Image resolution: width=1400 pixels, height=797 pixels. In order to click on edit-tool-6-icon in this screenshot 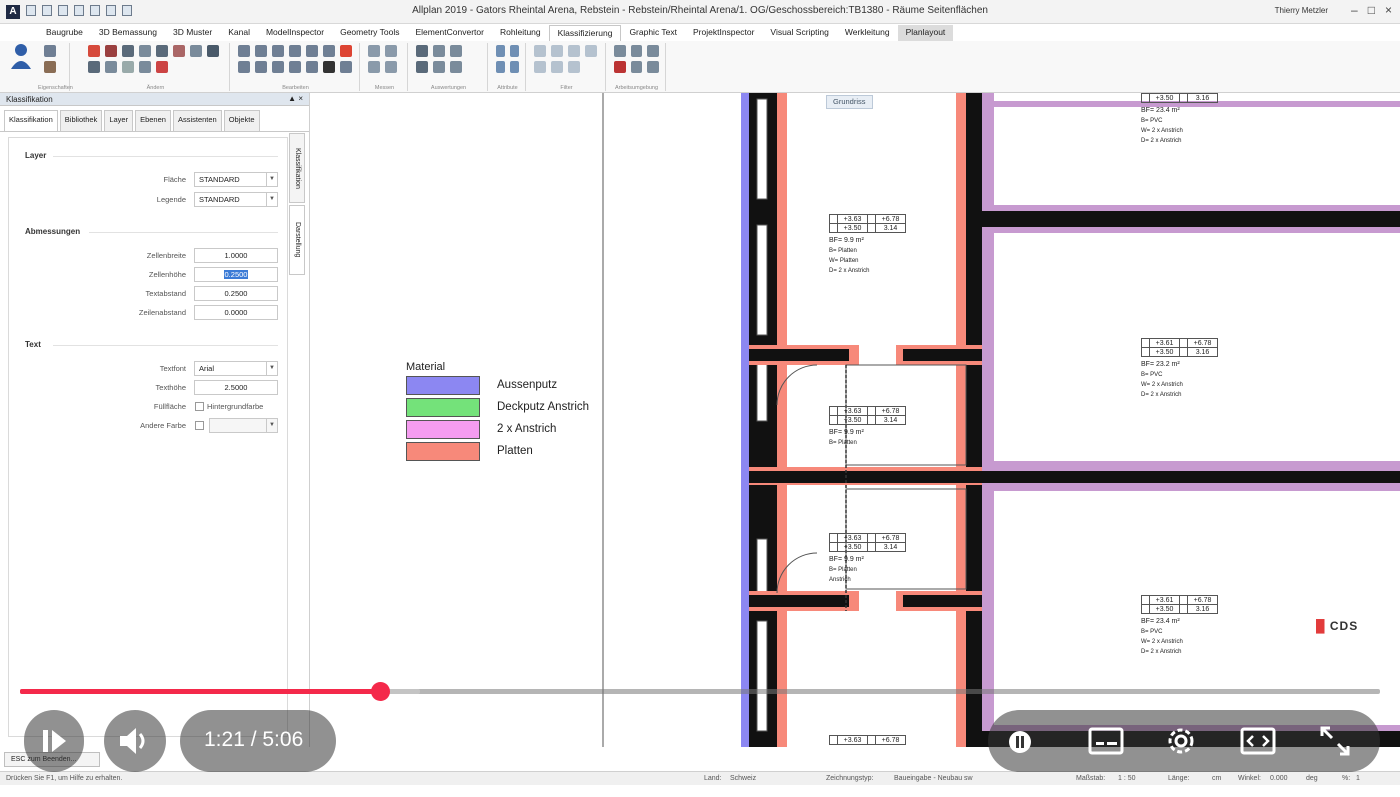, I will do `click(329, 51)`.